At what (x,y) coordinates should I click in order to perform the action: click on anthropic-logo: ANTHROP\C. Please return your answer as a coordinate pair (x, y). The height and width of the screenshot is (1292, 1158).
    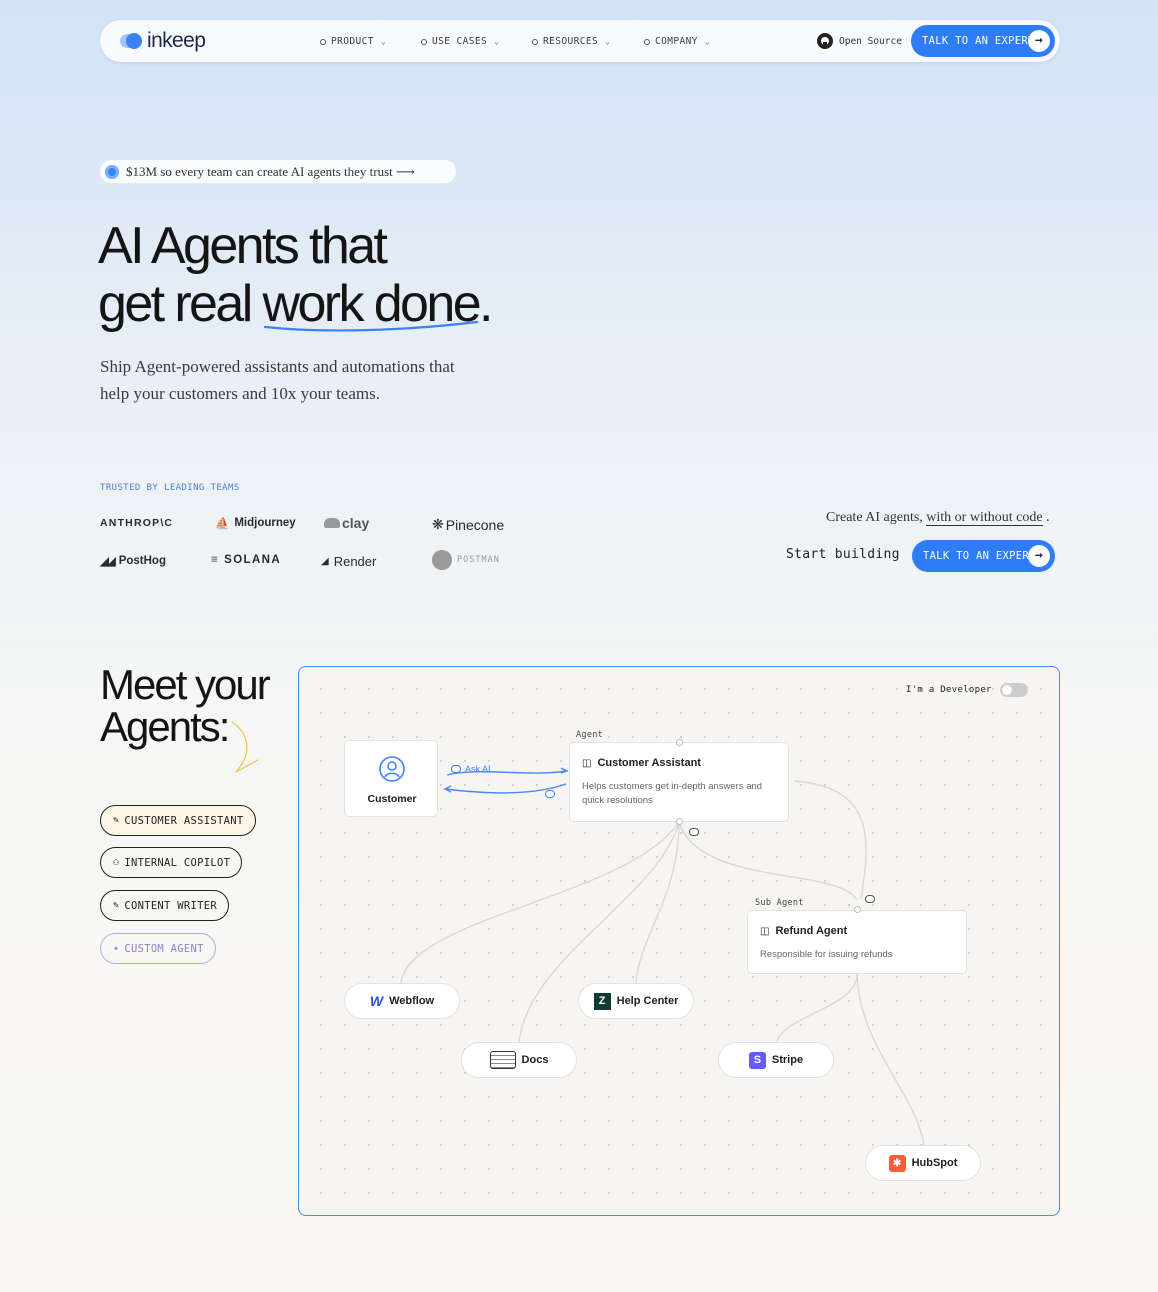
    Looking at the image, I should click on (137, 523).